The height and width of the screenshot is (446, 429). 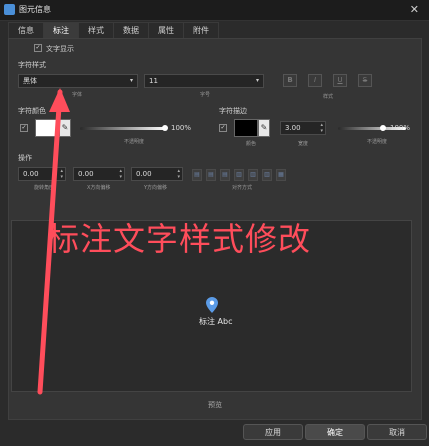 What do you see at coordinates (335, 432) in the screenshot?
I see `ok-button: 确定` at bounding box center [335, 432].